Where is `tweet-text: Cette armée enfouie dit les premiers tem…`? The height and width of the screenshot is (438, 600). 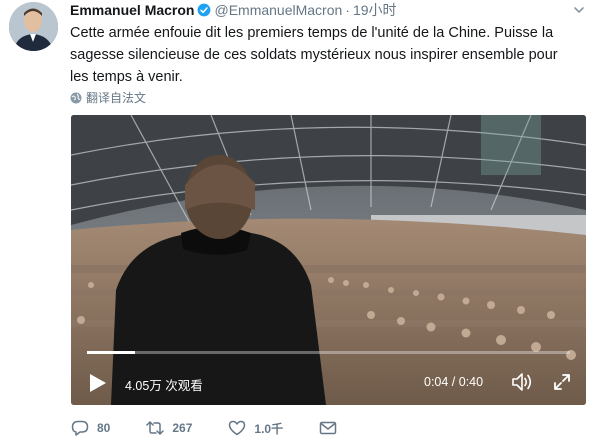 tweet-text: Cette armée enfouie dit les premiers tem… is located at coordinates (314, 55).